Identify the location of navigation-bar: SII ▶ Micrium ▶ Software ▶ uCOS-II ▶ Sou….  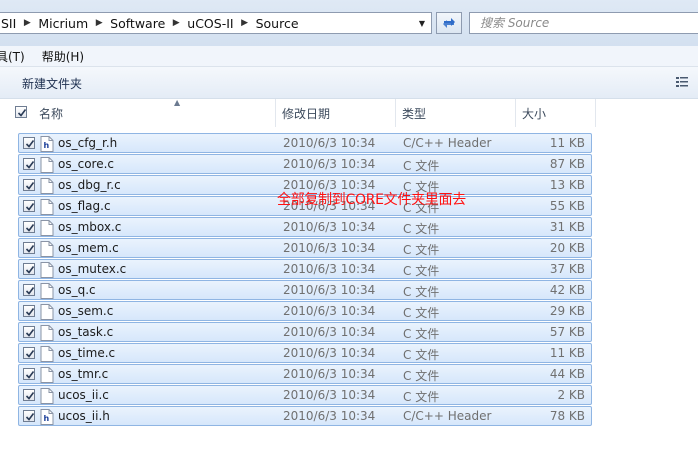
(349, 23).